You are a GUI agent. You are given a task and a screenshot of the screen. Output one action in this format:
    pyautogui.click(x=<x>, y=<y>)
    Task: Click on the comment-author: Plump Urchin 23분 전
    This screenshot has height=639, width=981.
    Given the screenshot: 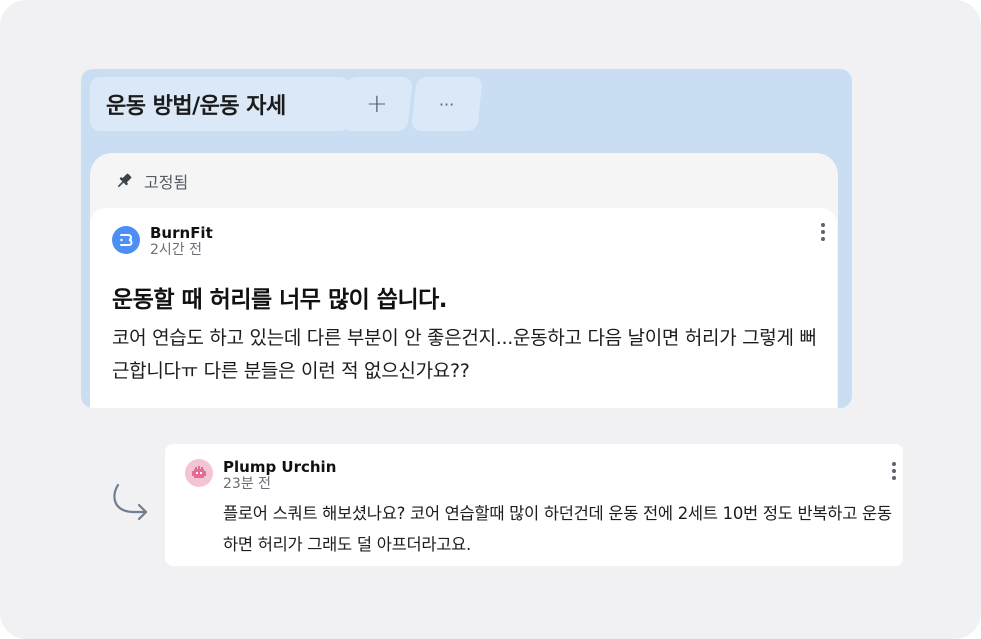 What is the action you would take?
    pyautogui.click(x=260, y=475)
    